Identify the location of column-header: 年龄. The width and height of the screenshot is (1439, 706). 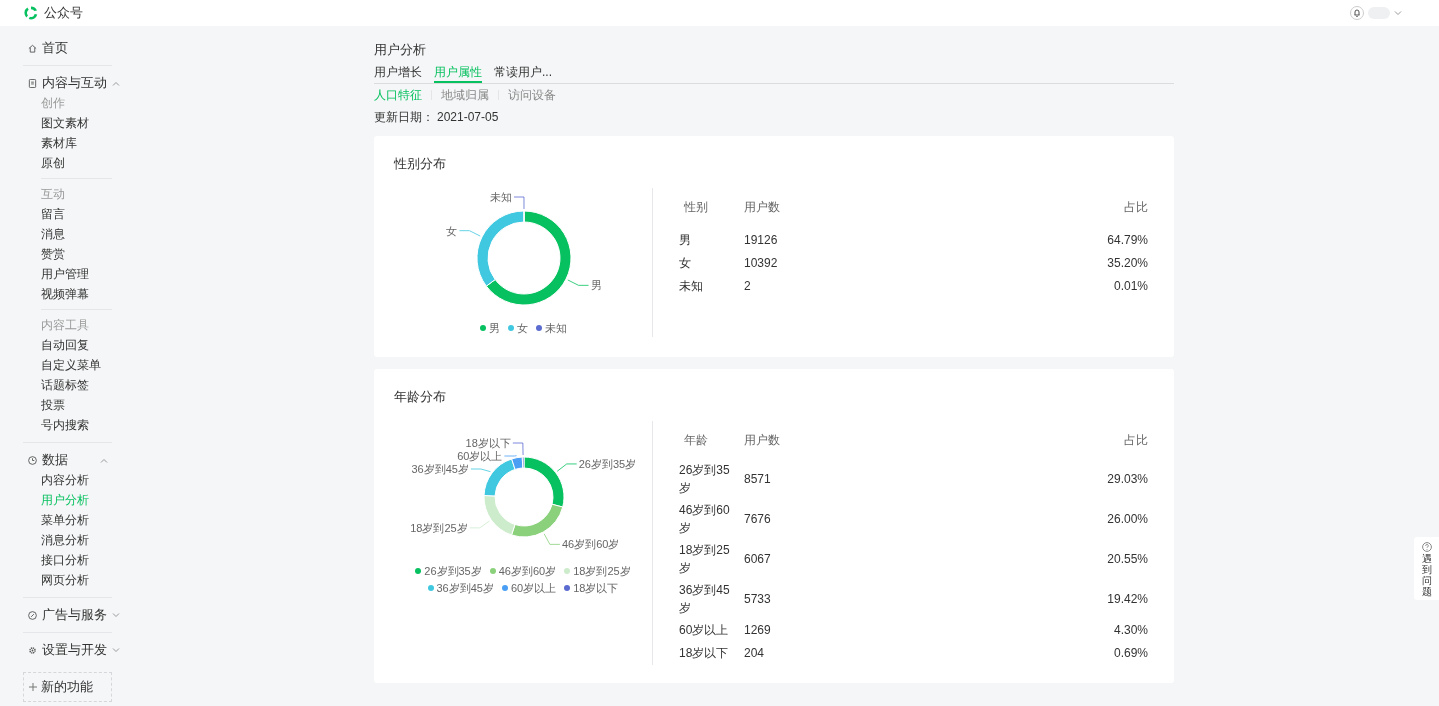
(696, 440).